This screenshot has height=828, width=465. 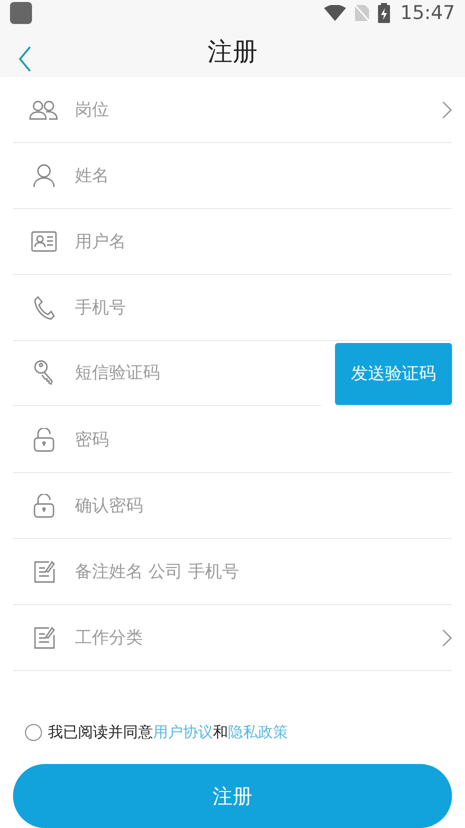 What do you see at coordinates (263, 308) in the screenshot?
I see `text-field: 手机号` at bounding box center [263, 308].